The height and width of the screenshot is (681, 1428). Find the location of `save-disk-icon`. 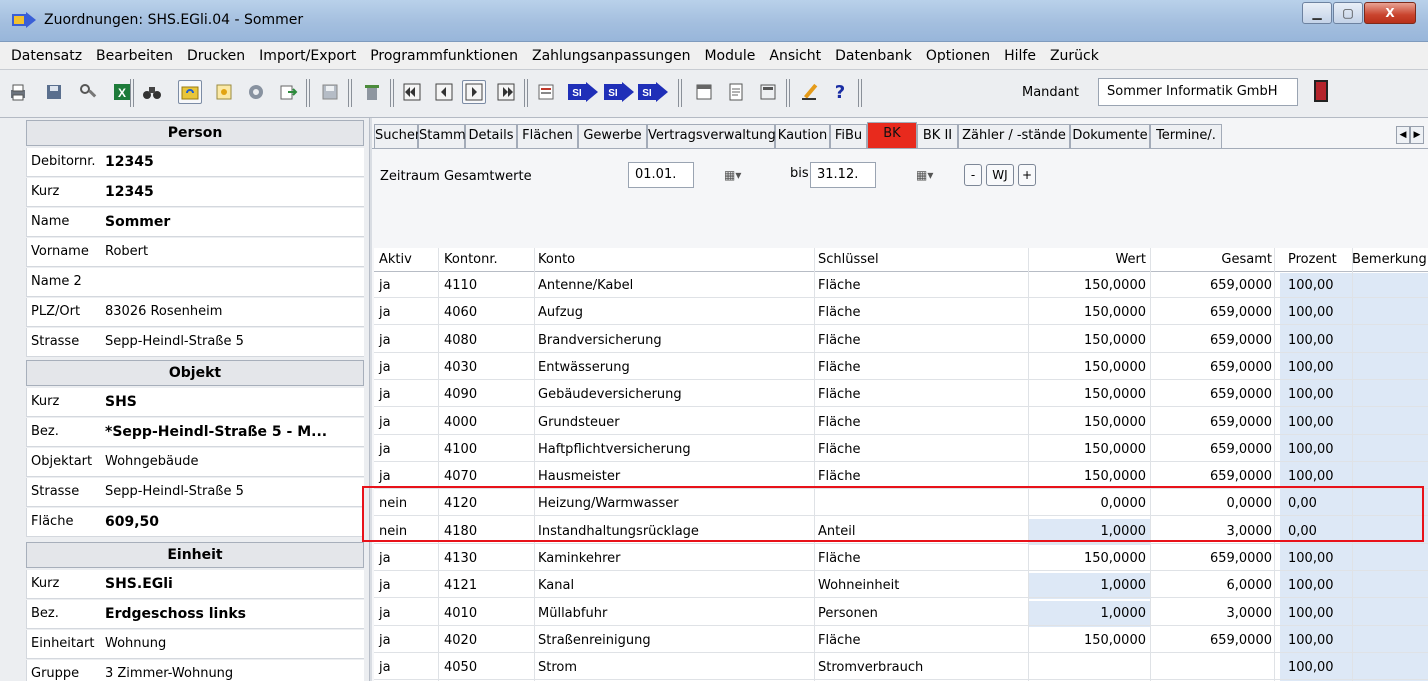

save-disk-icon is located at coordinates (54, 92).